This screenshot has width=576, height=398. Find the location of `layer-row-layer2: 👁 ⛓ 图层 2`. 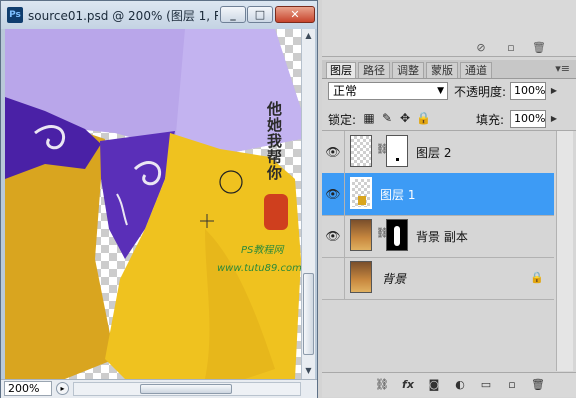

layer-row-layer2: 👁 ⛓ 图层 2 is located at coordinates (438, 152).